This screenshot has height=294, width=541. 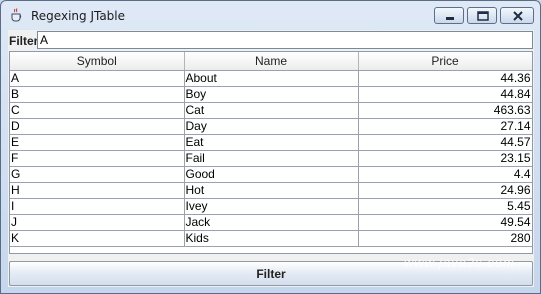 What do you see at coordinates (445, 126) in the screenshot?
I see `cell-price: 27.14` at bounding box center [445, 126].